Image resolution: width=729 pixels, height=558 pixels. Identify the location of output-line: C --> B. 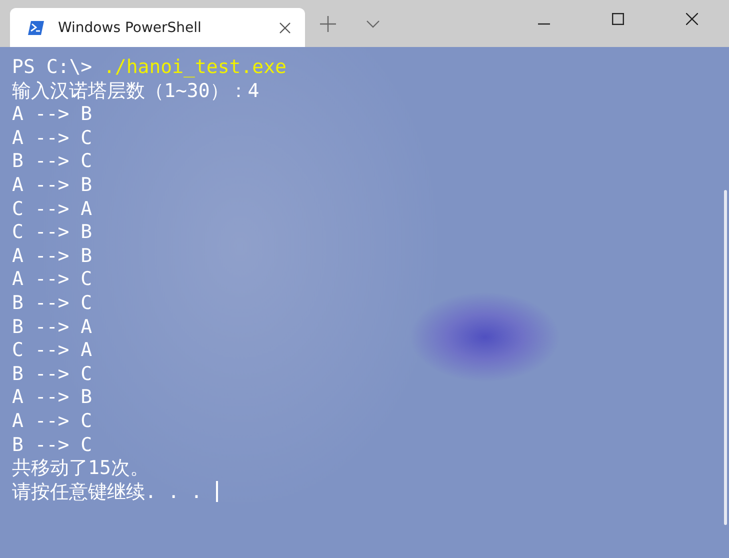
(52, 232).